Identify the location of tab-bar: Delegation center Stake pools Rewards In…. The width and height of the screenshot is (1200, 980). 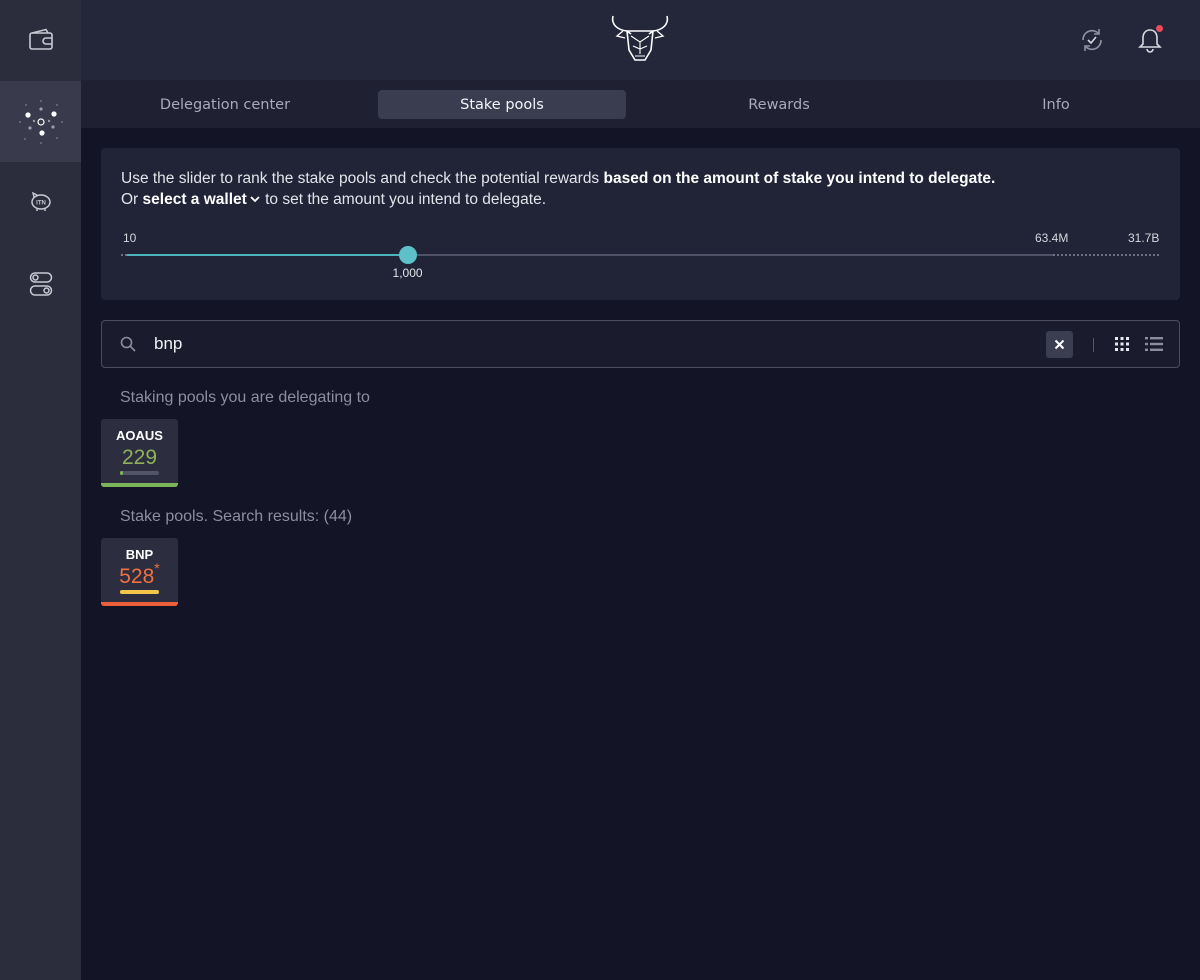
(640, 104).